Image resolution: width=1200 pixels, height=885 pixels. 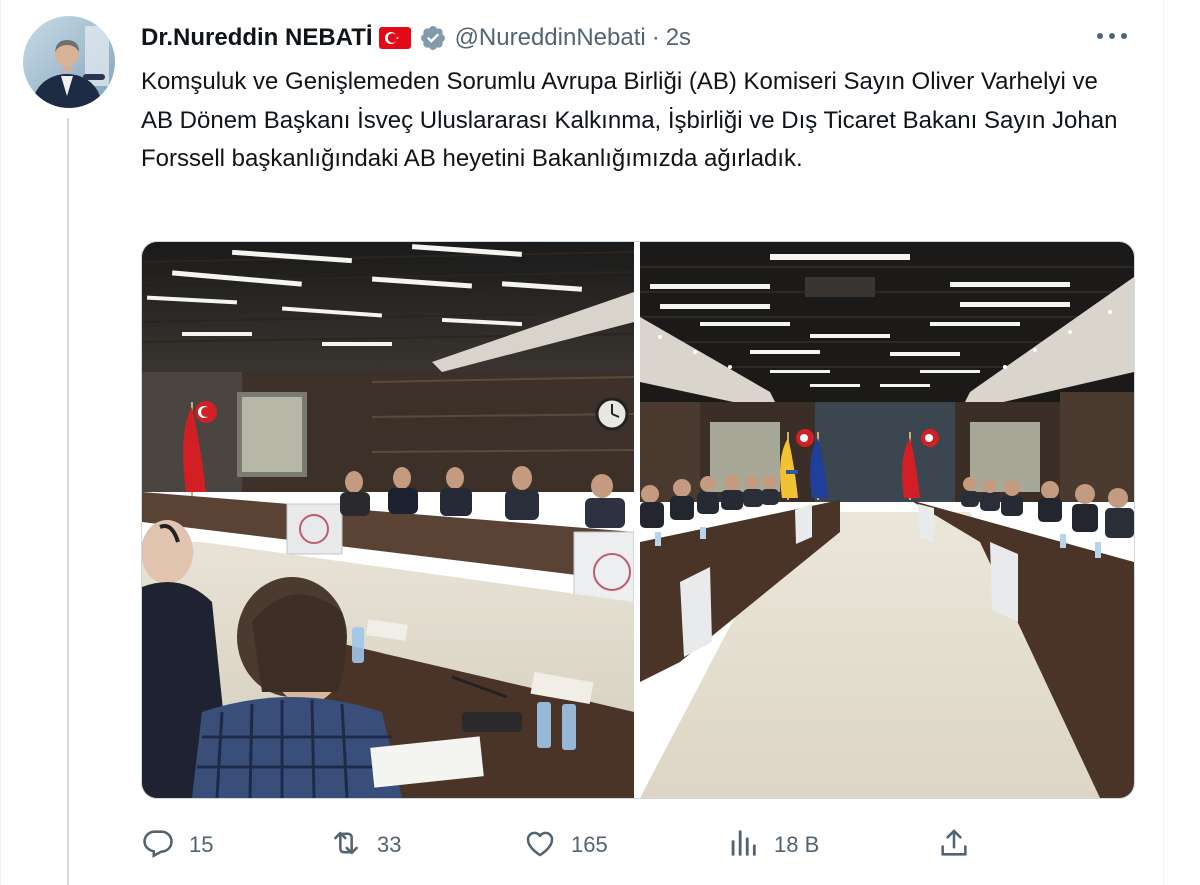 What do you see at coordinates (1163, 442) in the screenshot?
I see `right-divider` at bounding box center [1163, 442].